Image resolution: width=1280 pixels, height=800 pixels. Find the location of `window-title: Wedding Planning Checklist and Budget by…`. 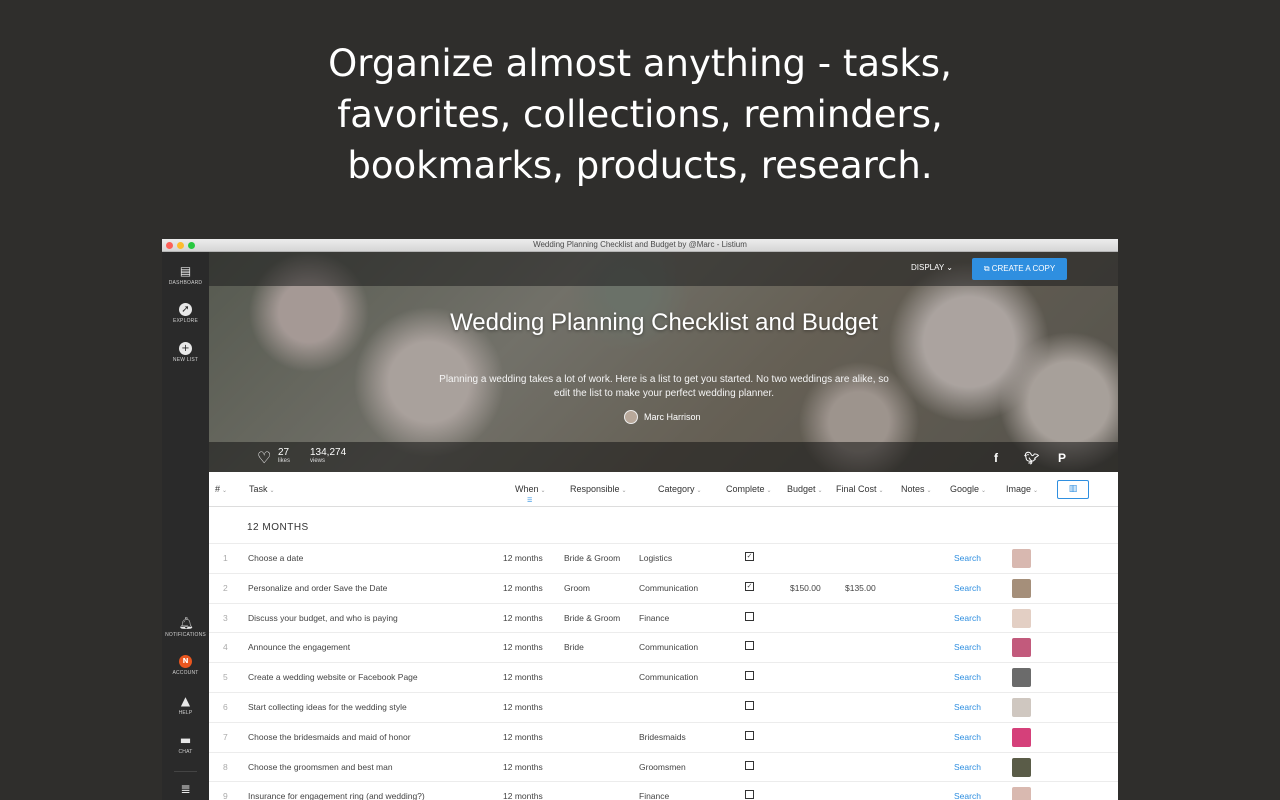

window-title: Wedding Planning Checklist and Budget by… is located at coordinates (640, 244).